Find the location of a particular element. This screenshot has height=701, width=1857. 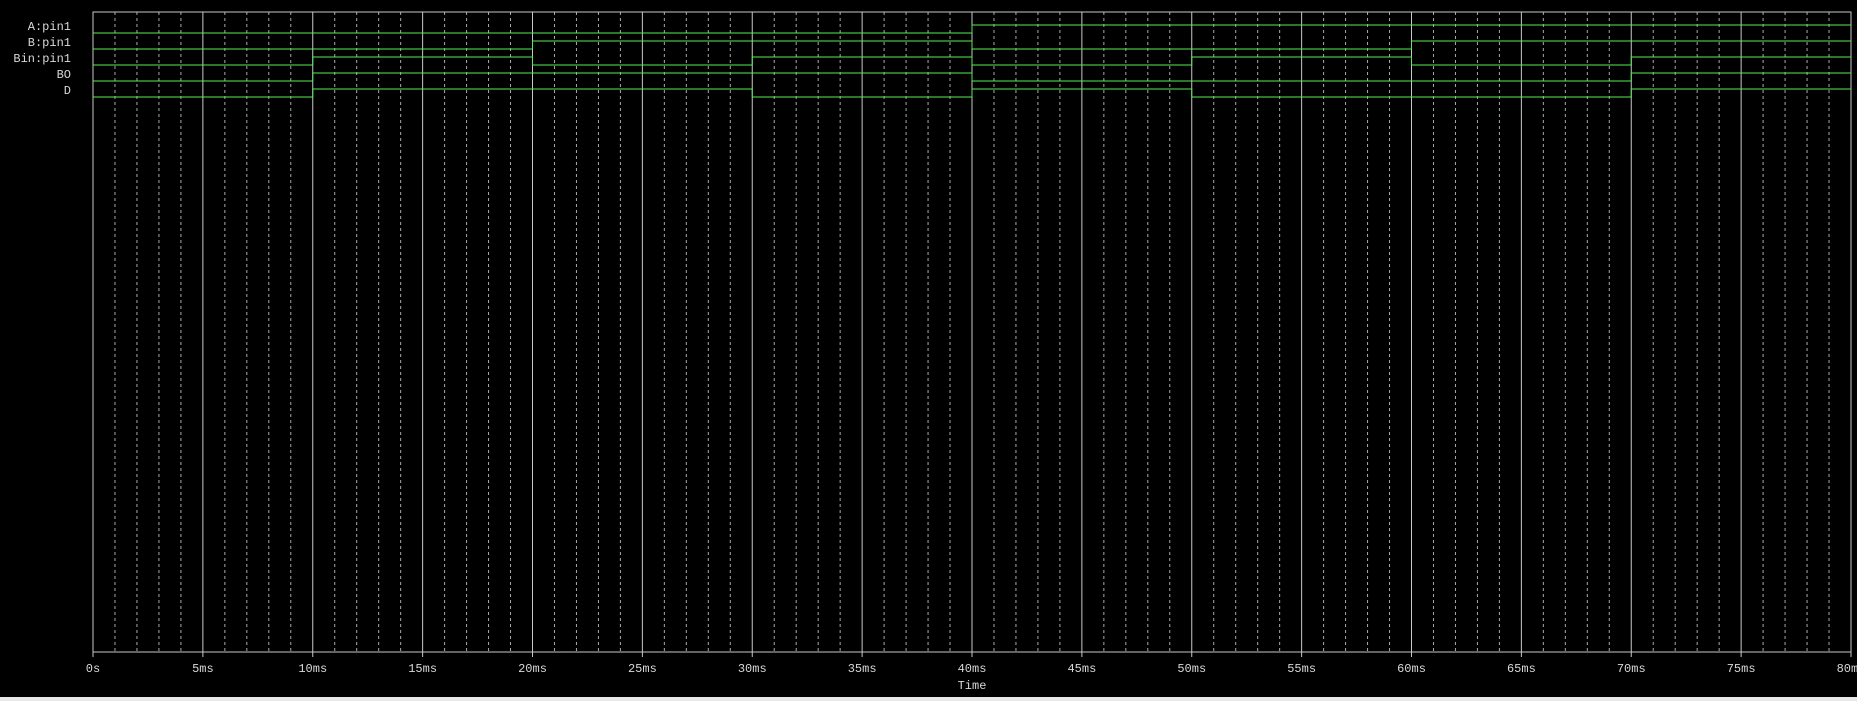

signal-label: A:pin1 is located at coordinates (49, 27).